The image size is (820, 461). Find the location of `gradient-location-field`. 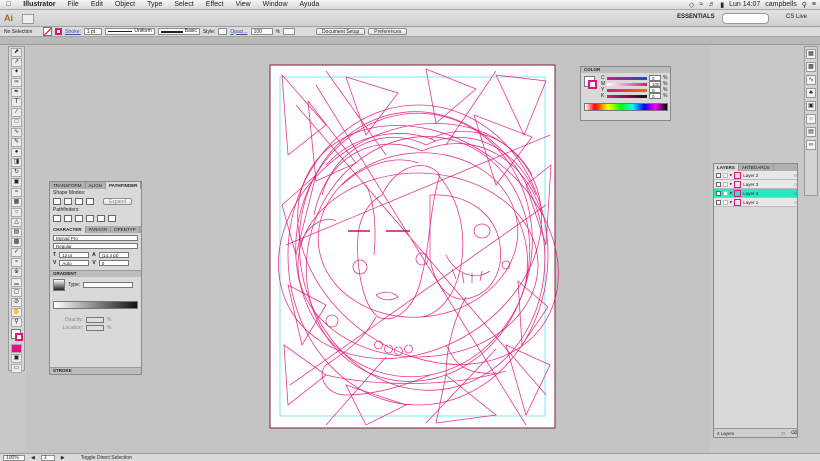

gradient-location-field is located at coordinates (95, 328).